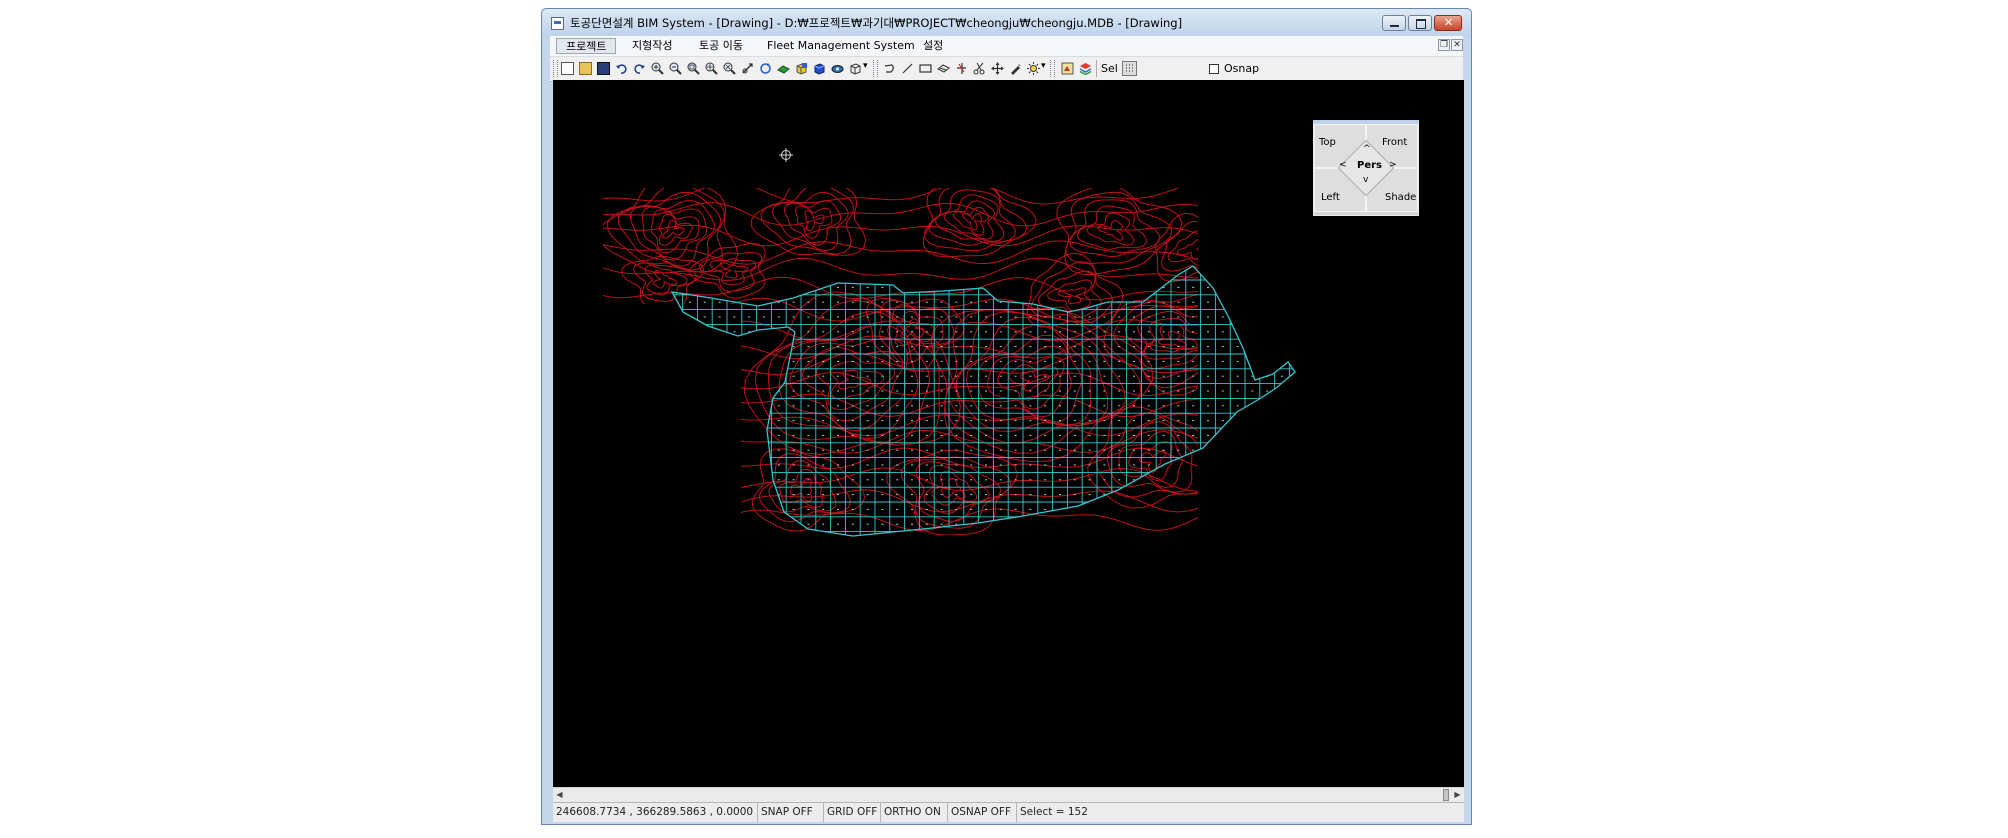 Image resolution: width=2008 pixels, height=838 pixels. Describe the element at coordinates (639, 68) in the screenshot. I see `redo-icon` at that location.